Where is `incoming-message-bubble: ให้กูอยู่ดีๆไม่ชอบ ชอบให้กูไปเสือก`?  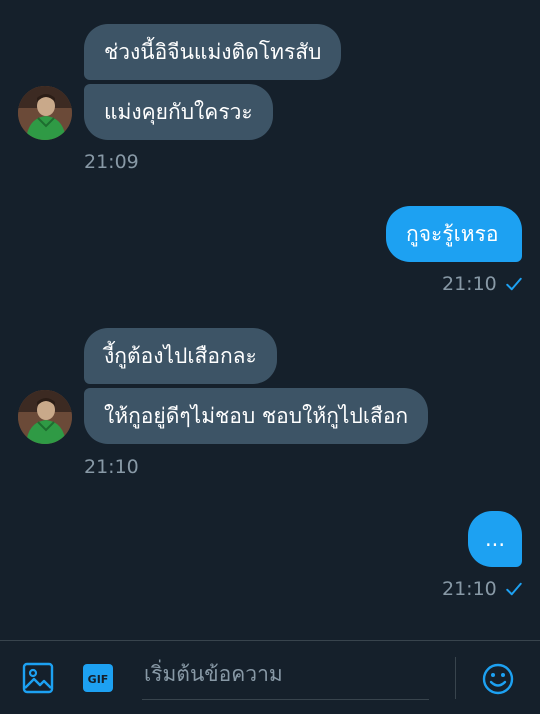
incoming-message-bubble: ให้กูอยู่ดีๆไม่ชอบ ชอบให้กูไปเสือก is located at coordinates (256, 416).